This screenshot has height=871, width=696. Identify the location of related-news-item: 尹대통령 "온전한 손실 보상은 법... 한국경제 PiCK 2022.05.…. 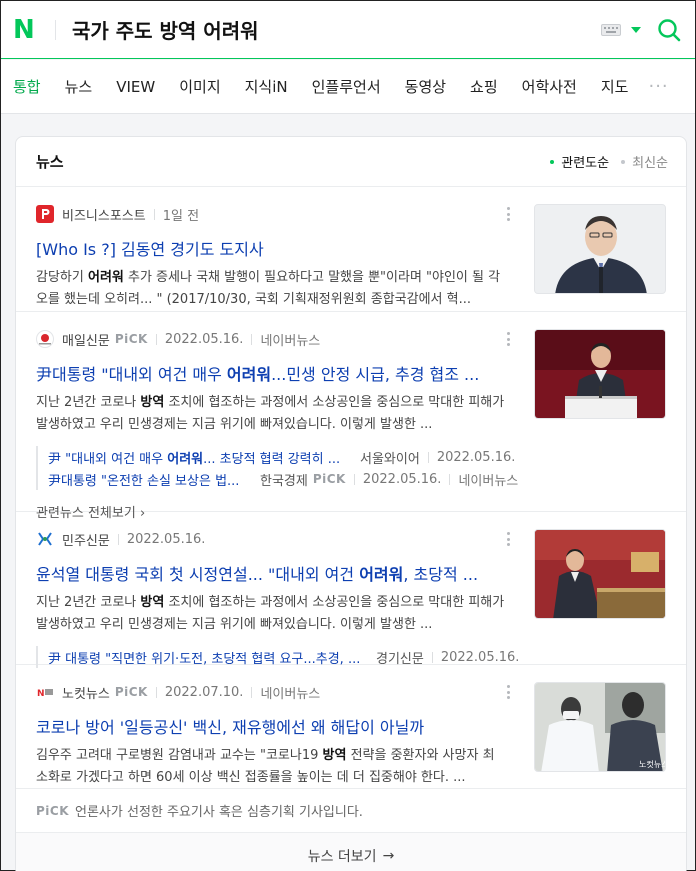
(361, 479).